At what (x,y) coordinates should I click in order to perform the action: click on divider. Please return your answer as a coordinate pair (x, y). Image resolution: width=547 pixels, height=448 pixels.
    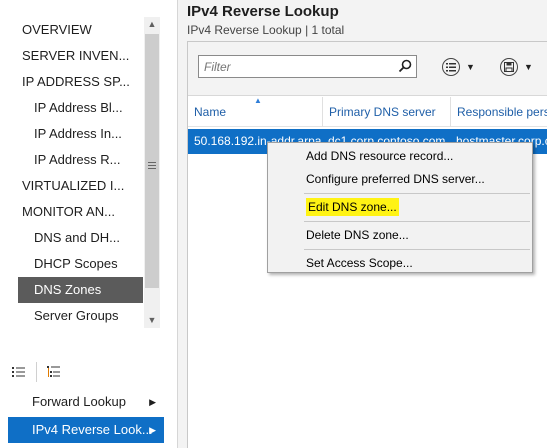
    Looking at the image, I should click on (36, 372).